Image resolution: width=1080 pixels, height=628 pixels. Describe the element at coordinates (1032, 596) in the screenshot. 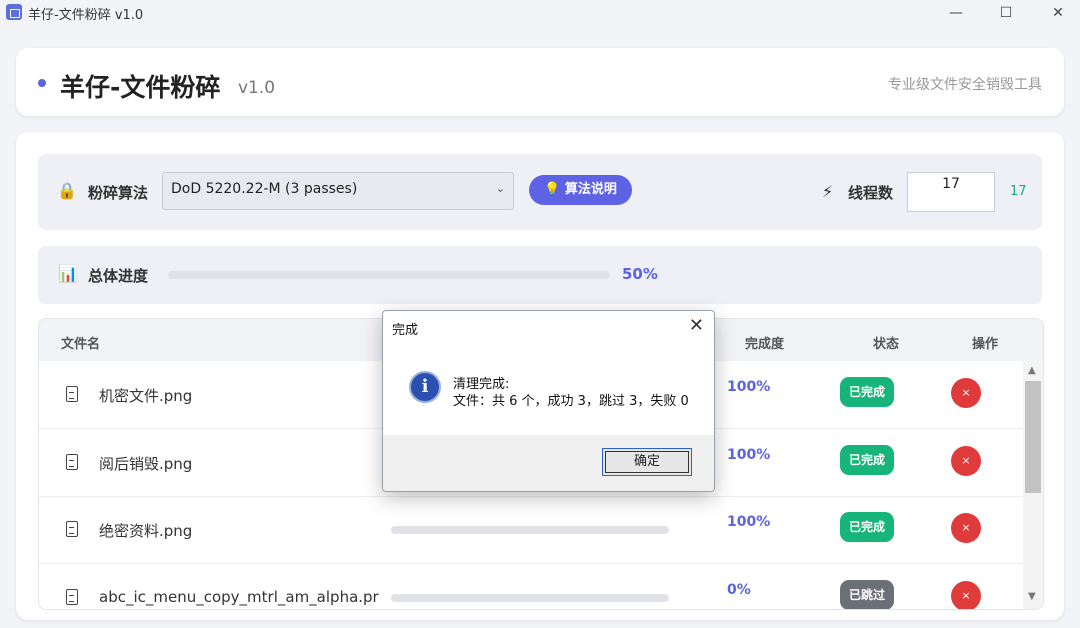

I see `scroll-down-icon: ▼` at that location.